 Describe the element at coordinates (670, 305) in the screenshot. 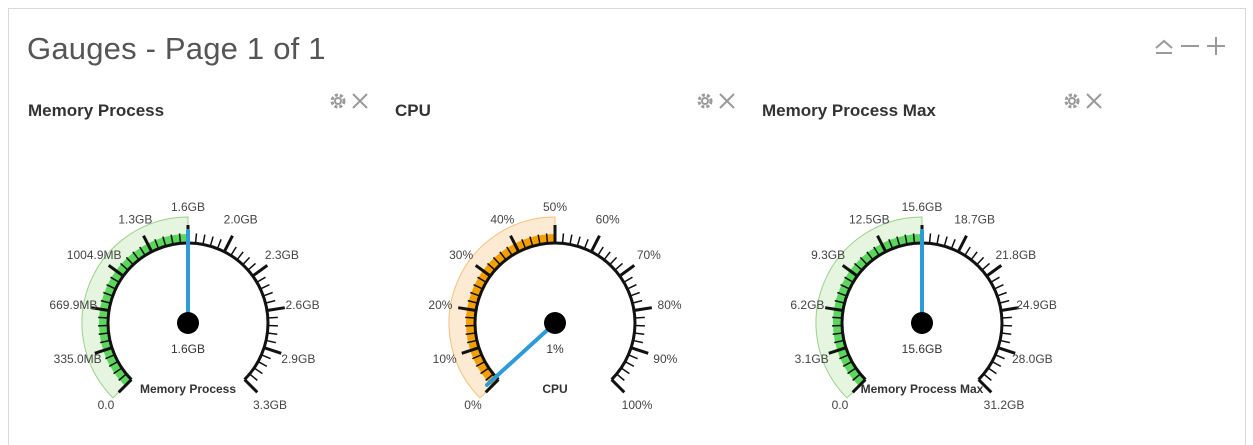

I see `gauge-tick-label: 80%` at that location.